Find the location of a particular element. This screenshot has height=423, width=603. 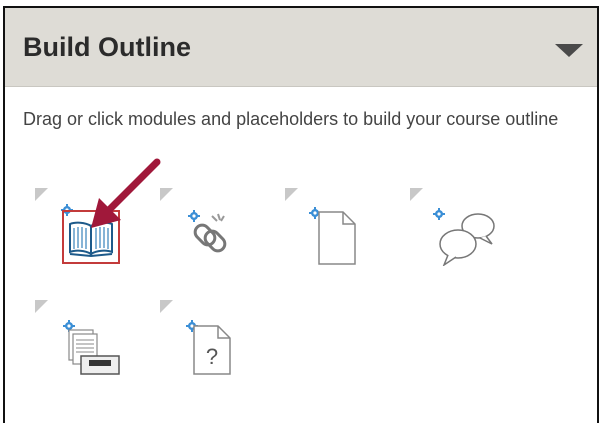

pointer-arrow-icon is located at coordinates (126, 193).